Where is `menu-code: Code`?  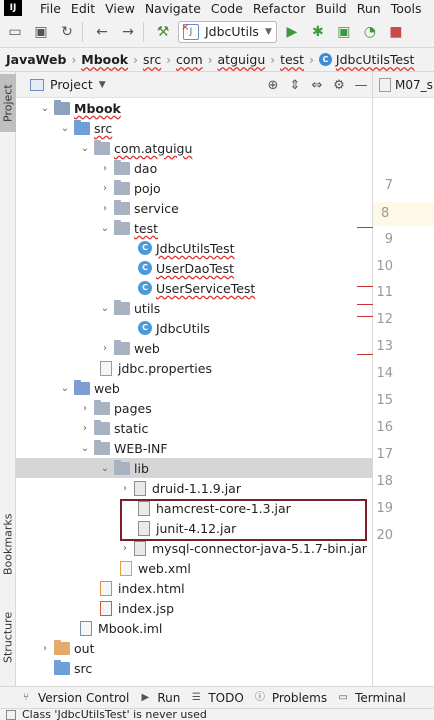
menu-code: Code is located at coordinates (227, 8).